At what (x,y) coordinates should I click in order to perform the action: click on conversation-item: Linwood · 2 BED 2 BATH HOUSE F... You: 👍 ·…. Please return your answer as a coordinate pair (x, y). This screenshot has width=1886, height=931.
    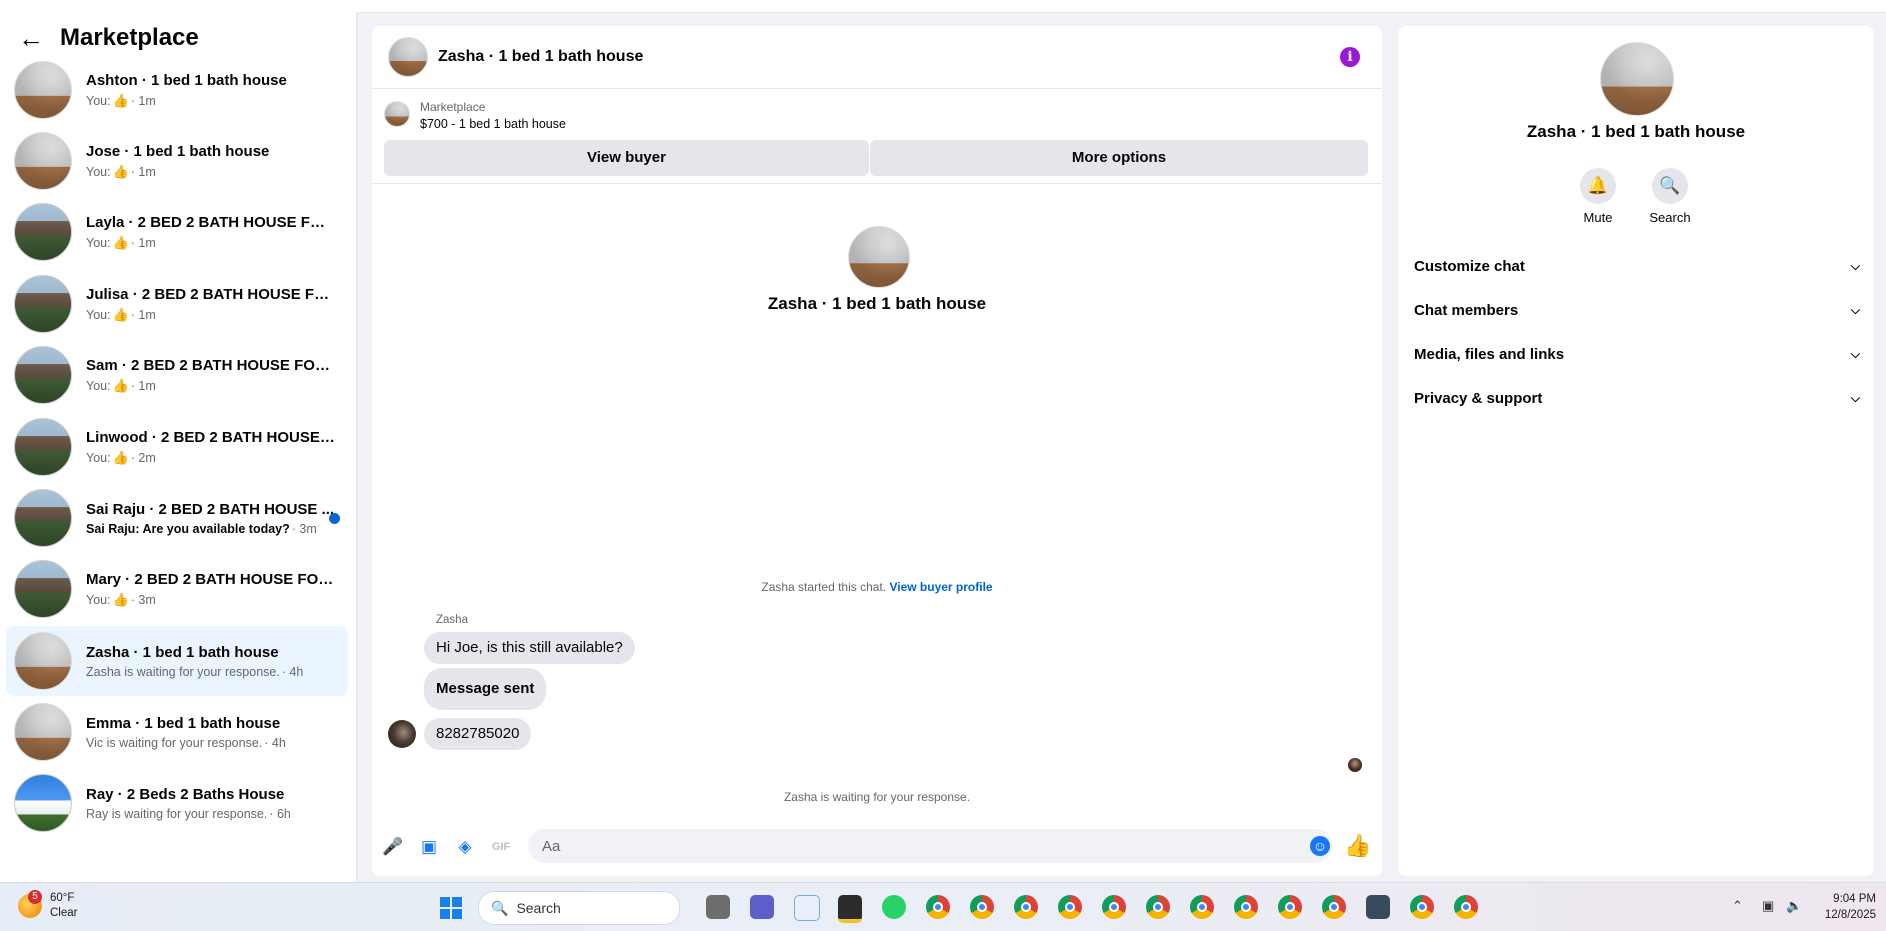
    Looking at the image, I should click on (177, 447).